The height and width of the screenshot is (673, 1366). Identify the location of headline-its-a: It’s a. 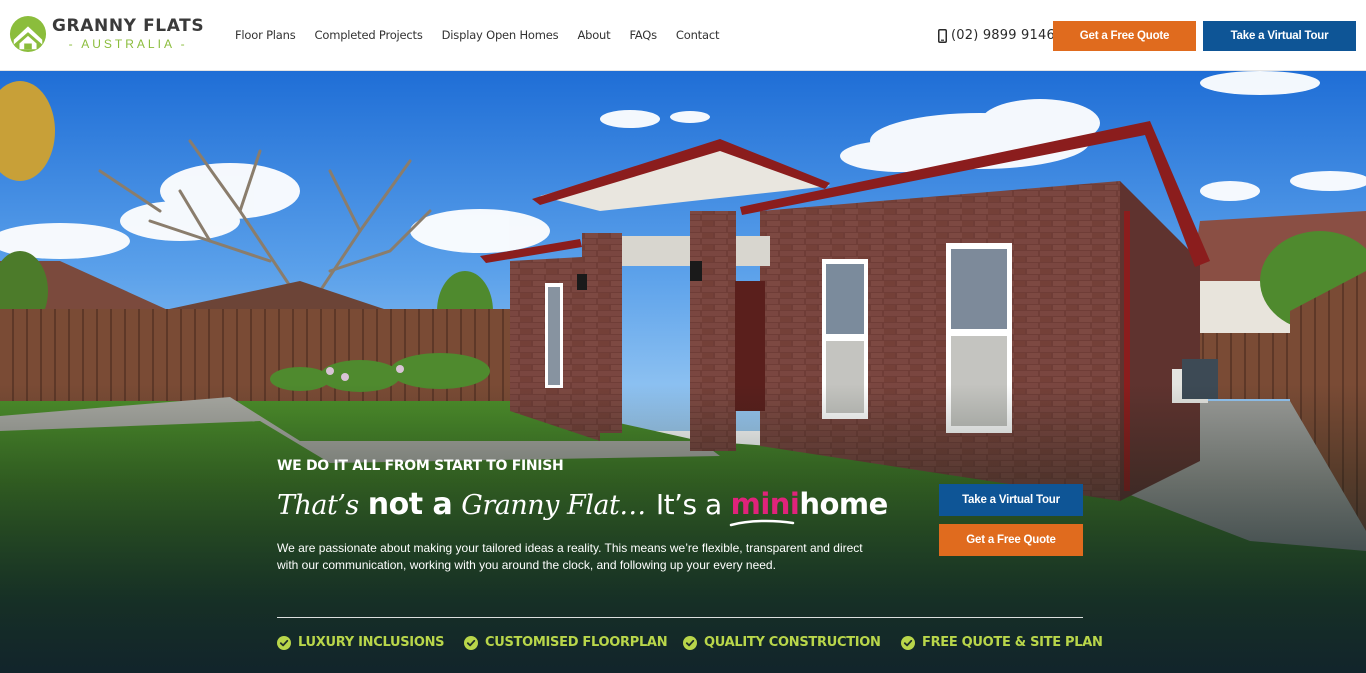
(688, 504).